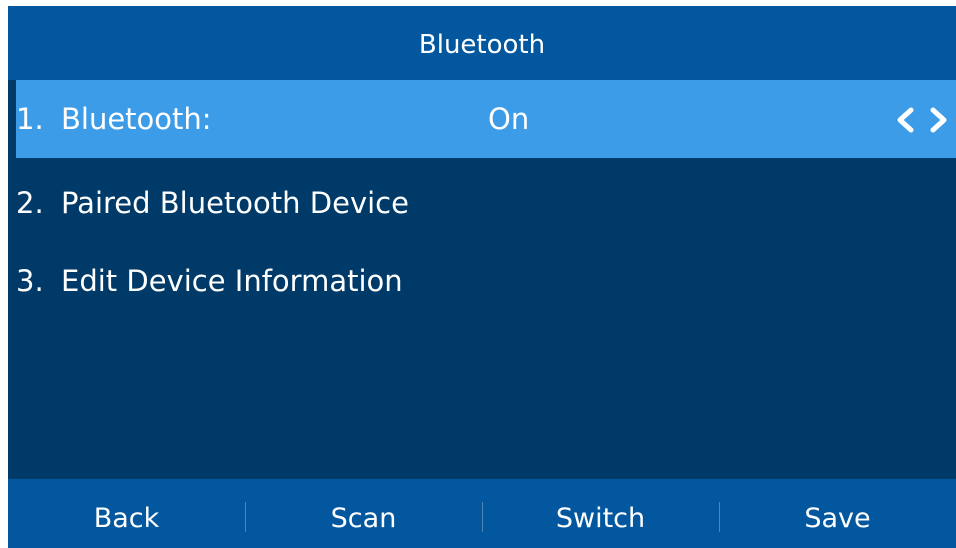  What do you see at coordinates (126, 513) in the screenshot?
I see `back-softkey: Back` at bounding box center [126, 513].